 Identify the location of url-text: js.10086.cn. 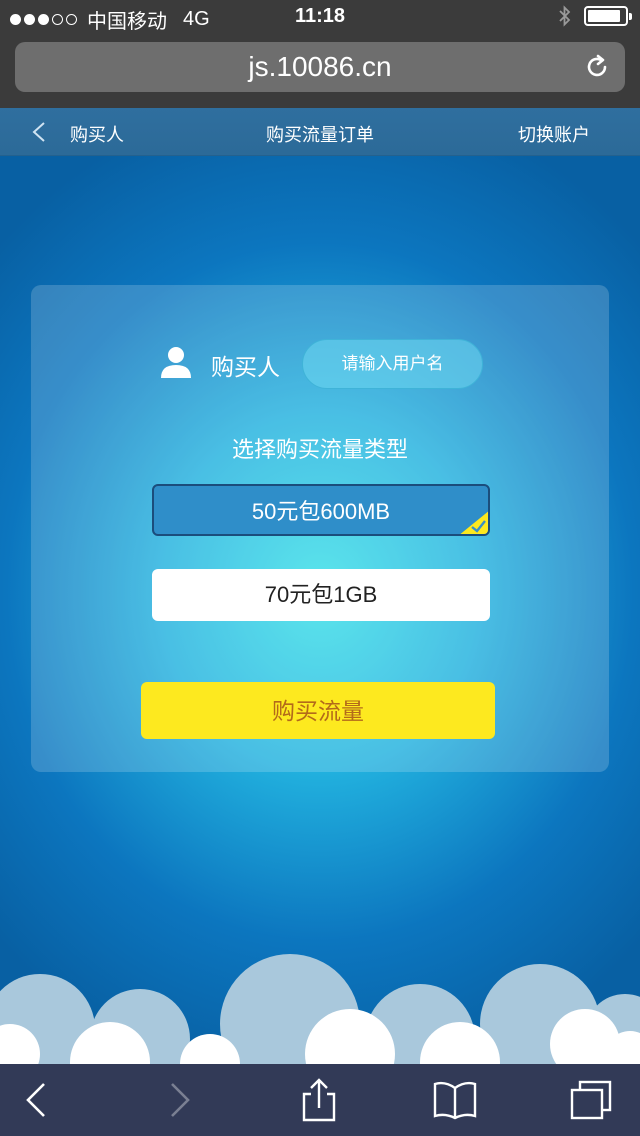
(320, 66).